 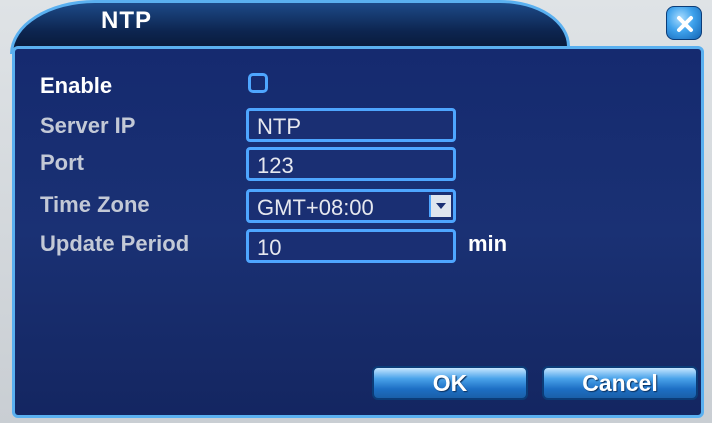 I want to click on close-button, so click(x=684, y=23).